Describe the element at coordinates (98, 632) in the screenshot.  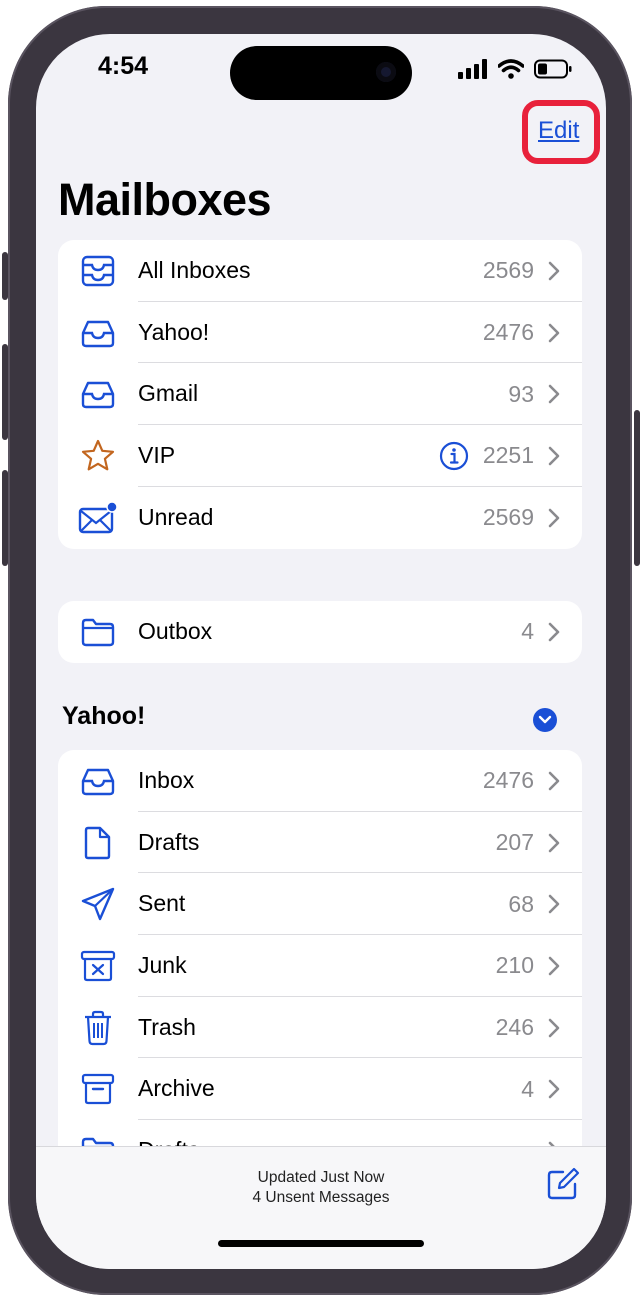
I see `folder-icon` at that location.